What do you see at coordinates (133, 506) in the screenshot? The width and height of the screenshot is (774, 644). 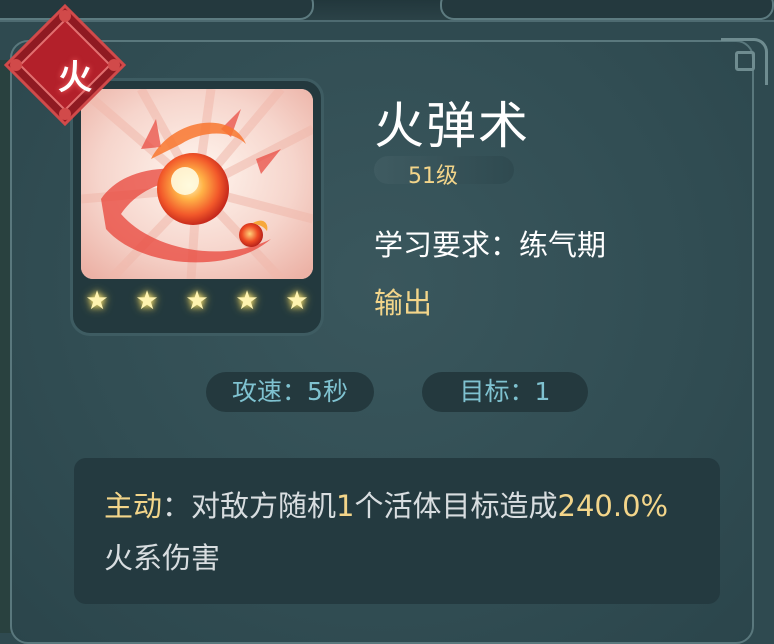 I see `description-prefix: 主动` at bounding box center [133, 506].